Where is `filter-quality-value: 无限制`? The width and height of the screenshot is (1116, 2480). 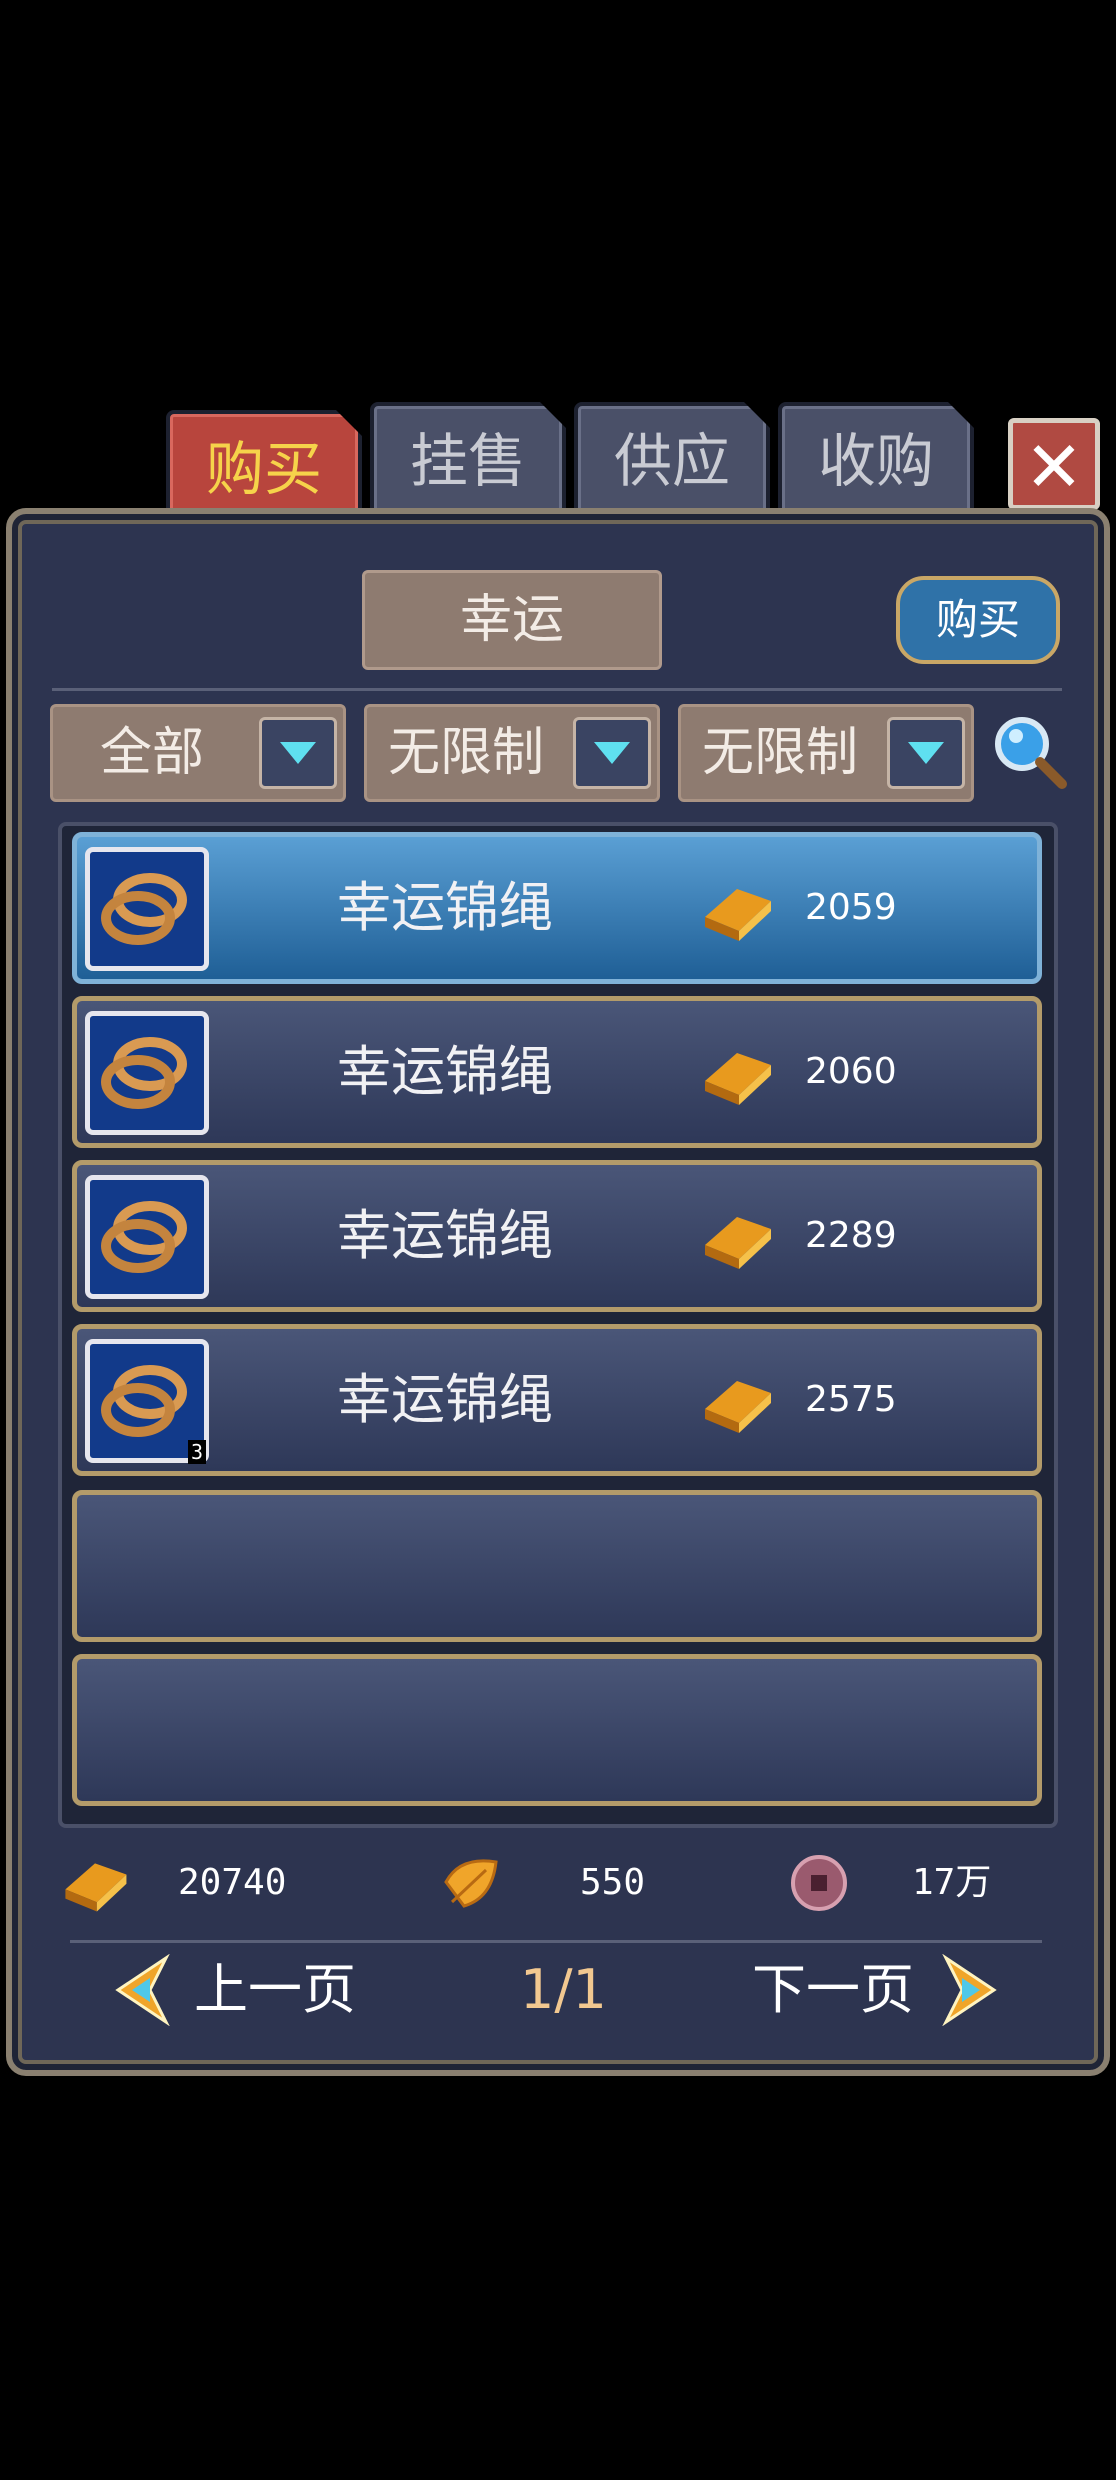
filter-quality-value: 无限制 is located at coordinates (779, 753).